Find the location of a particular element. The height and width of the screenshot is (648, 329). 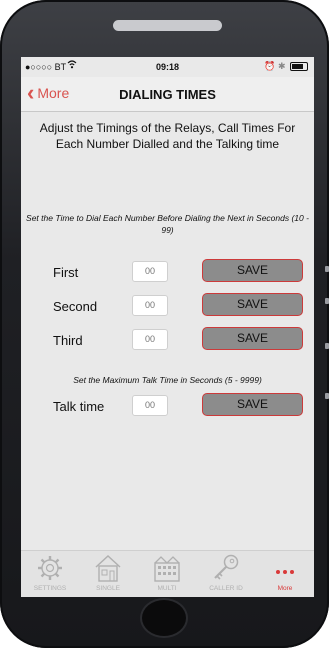

first-label: First is located at coordinates (66, 272).